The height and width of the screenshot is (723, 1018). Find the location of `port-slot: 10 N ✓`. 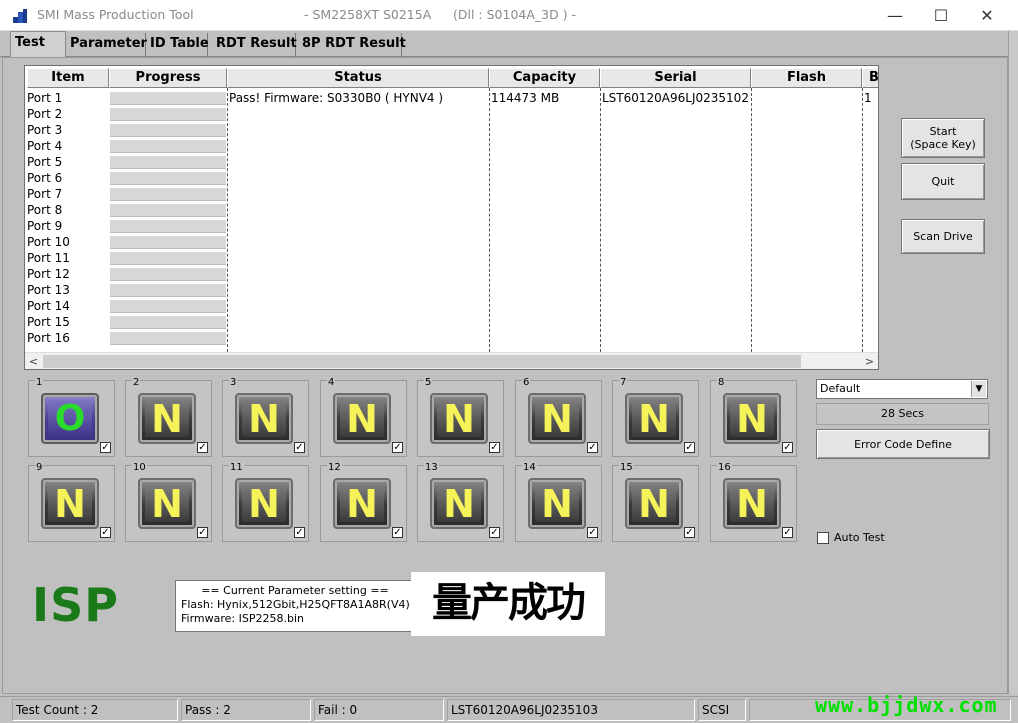

port-slot: 10 N ✓ is located at coordinates (168, 502).